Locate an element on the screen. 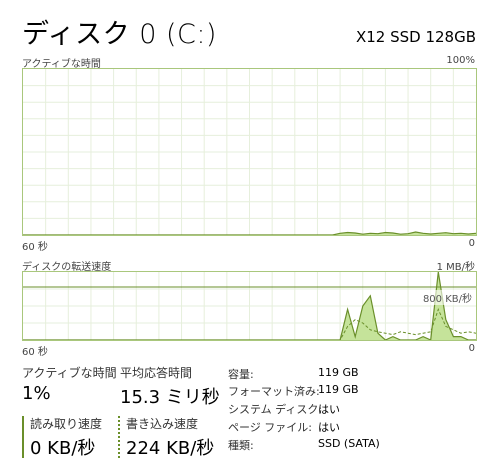  system-disk-value: はい is located at coordinates (329, 409).